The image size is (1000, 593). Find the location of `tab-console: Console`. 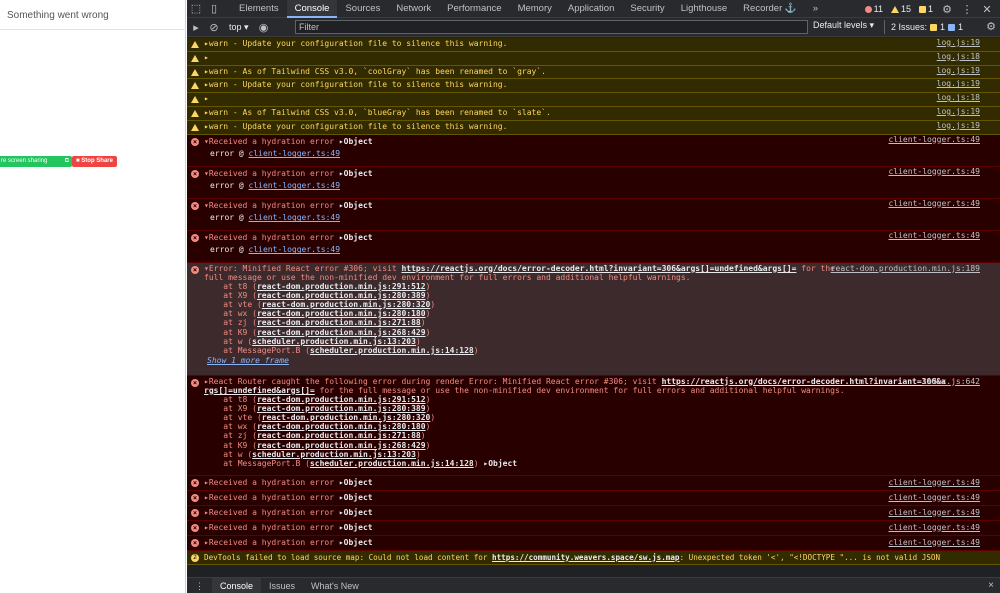

tab-console: Console is located at coordinates (312, 9).